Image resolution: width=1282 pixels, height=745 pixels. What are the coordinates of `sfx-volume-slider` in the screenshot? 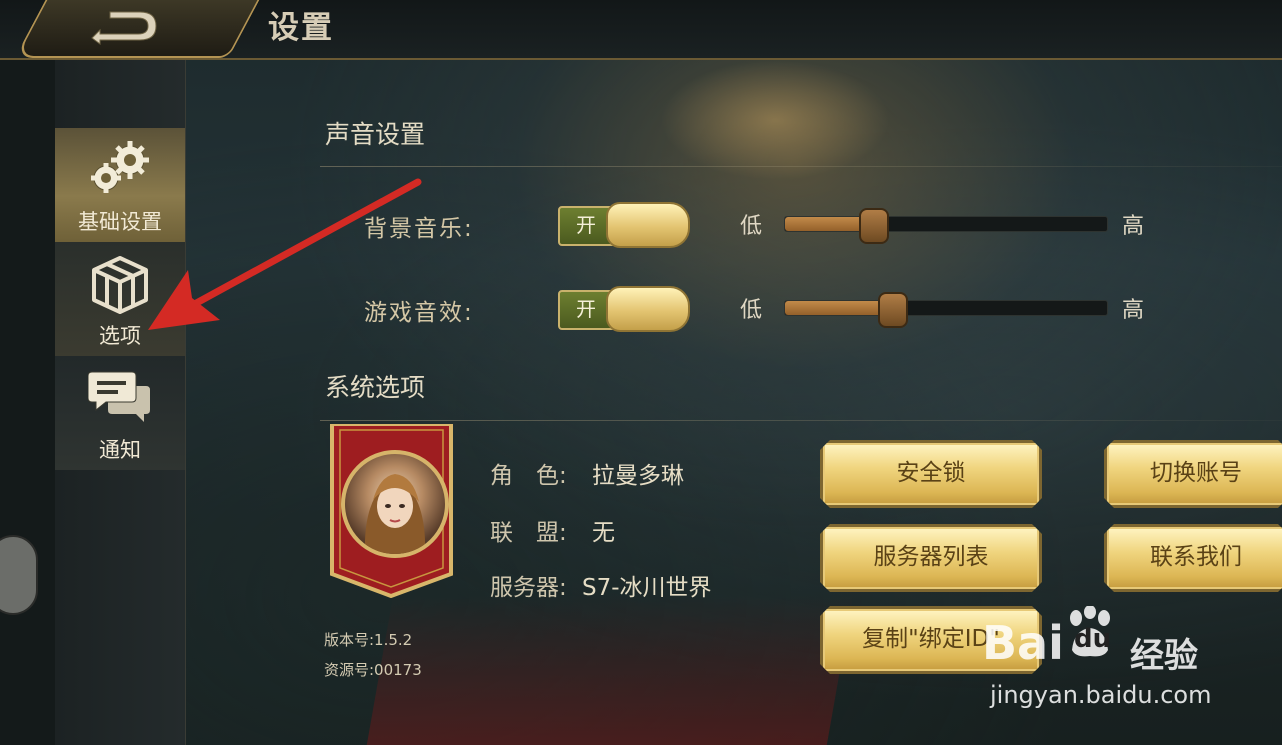 It's located at (946, 310).